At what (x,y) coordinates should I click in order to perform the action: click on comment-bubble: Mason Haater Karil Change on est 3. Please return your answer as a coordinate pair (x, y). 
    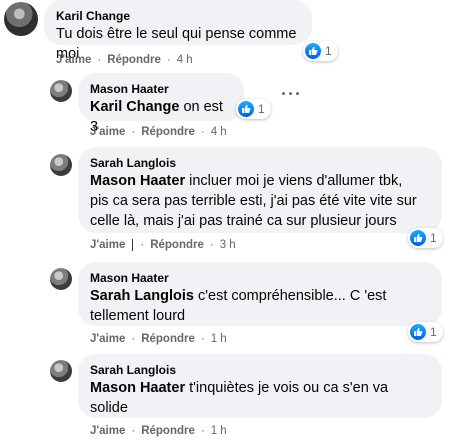
    Looking at the image, I should click on (161, 104).